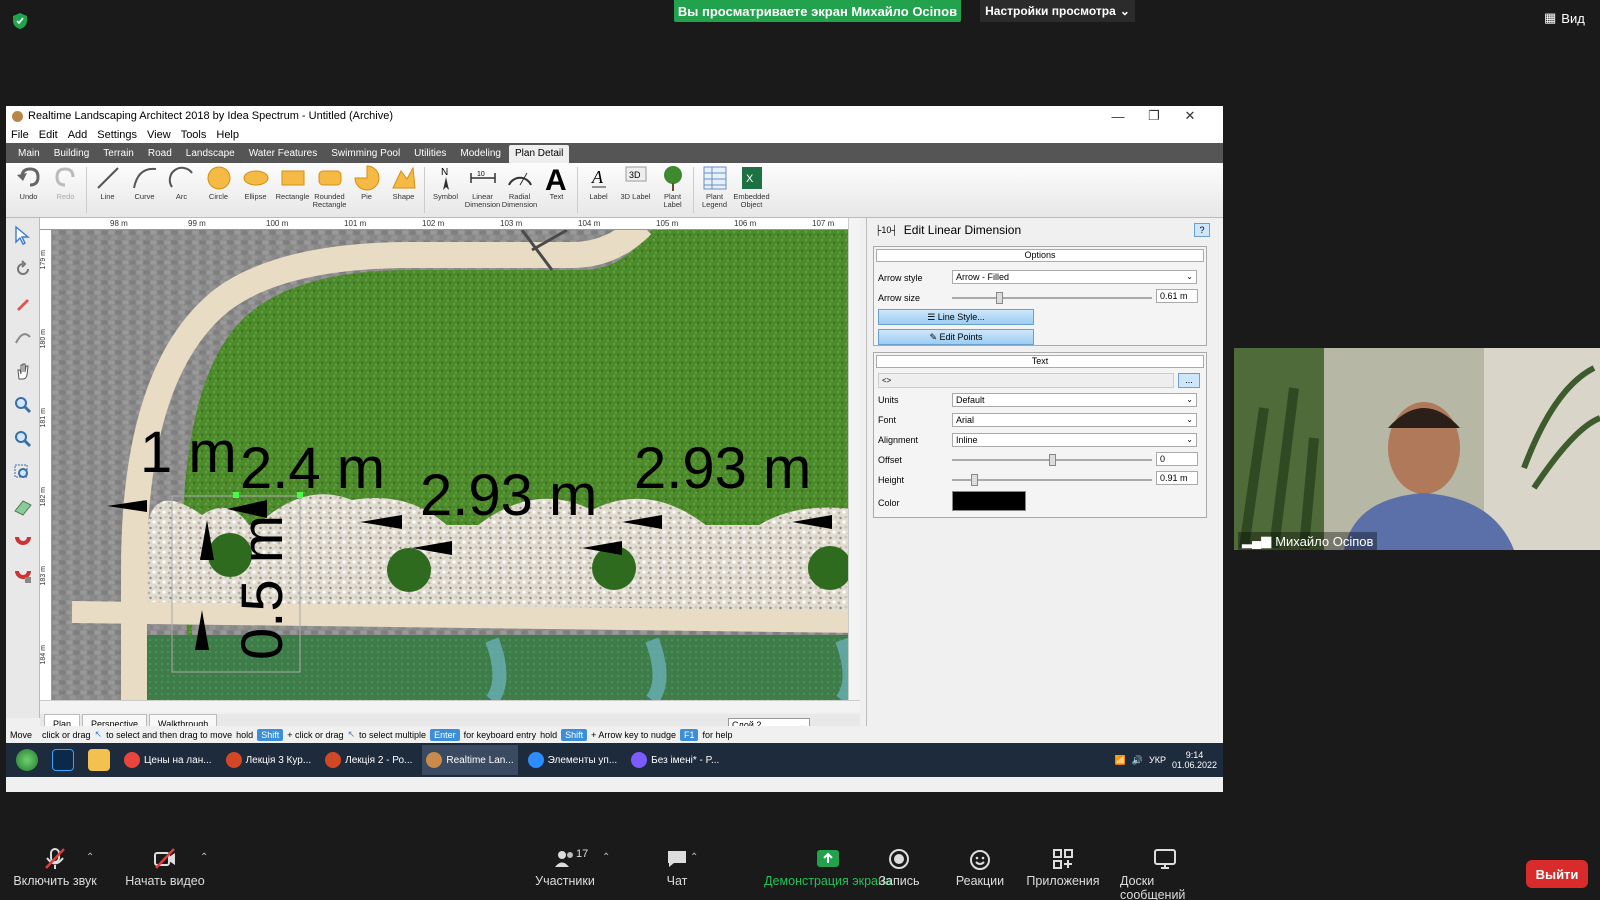 The width and height of the screenshot is (1600, 900). Describe the element at coordinates (23, 371) in the screenshot. I see `pan-hand-icon` at that location.